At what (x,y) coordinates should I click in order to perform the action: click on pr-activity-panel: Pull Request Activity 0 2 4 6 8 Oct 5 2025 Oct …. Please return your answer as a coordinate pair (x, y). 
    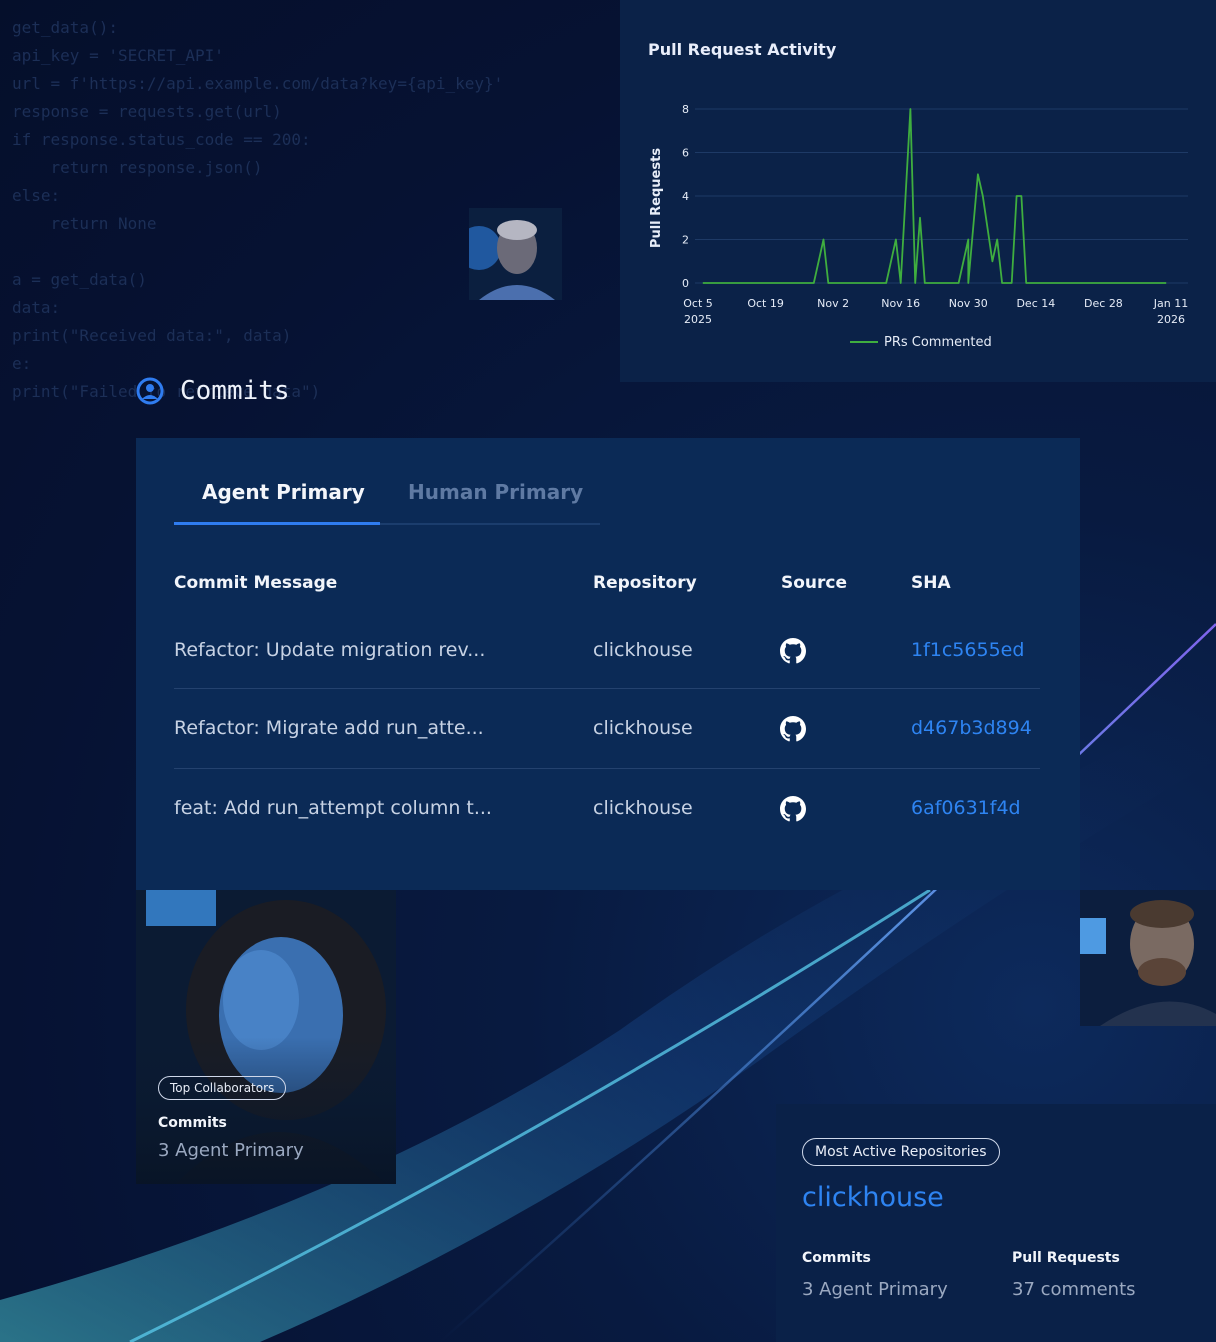
    Looking at the image, I should click on (918, 191).